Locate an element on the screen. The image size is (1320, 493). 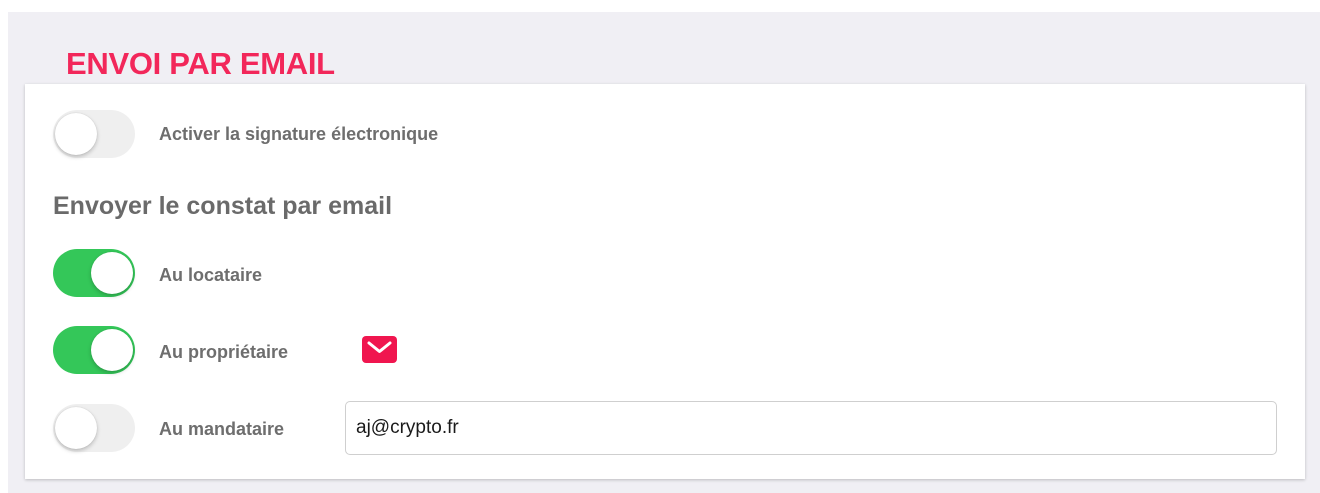
agent-label: Au mandataire is located at coordinates (222, 429).